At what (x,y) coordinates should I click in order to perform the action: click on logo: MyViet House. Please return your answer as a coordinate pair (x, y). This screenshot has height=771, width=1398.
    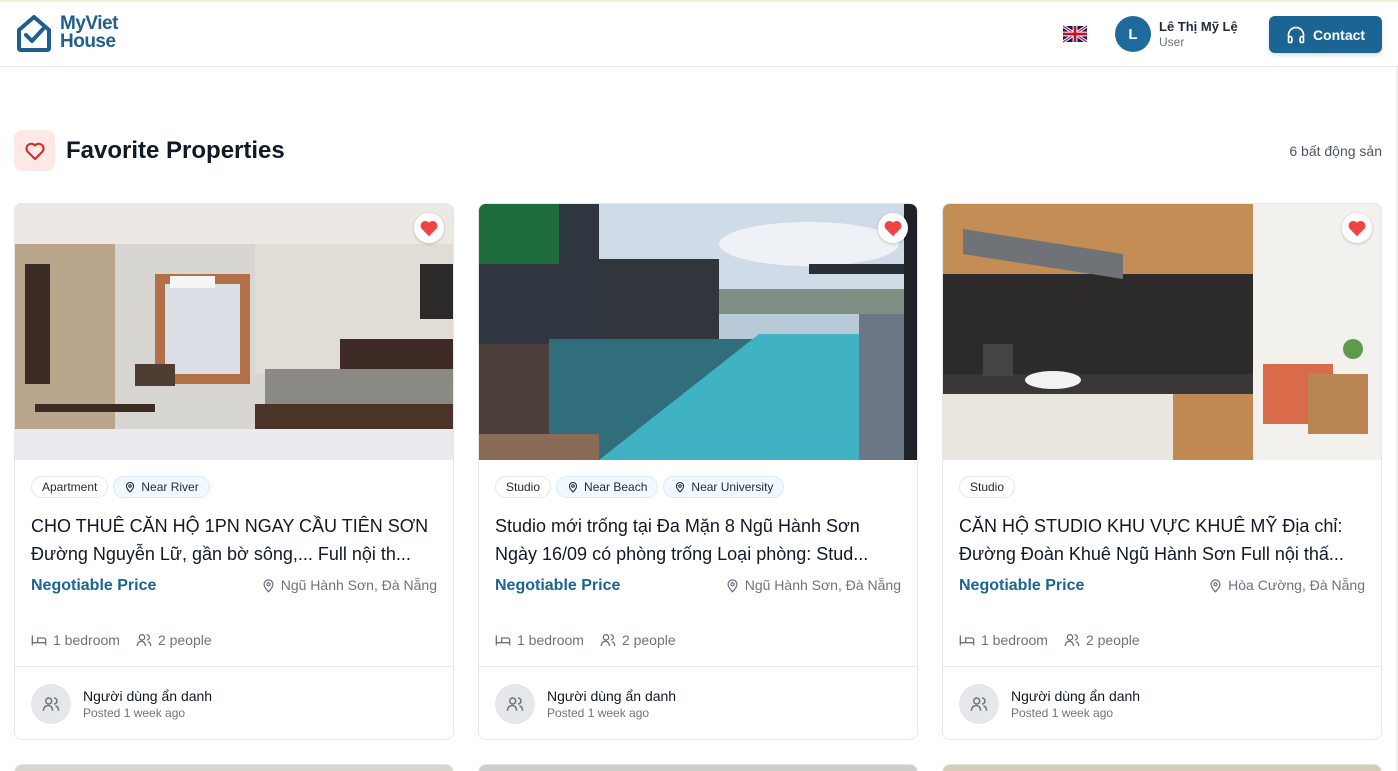
    Looking at the image, I should click on (66, 33).